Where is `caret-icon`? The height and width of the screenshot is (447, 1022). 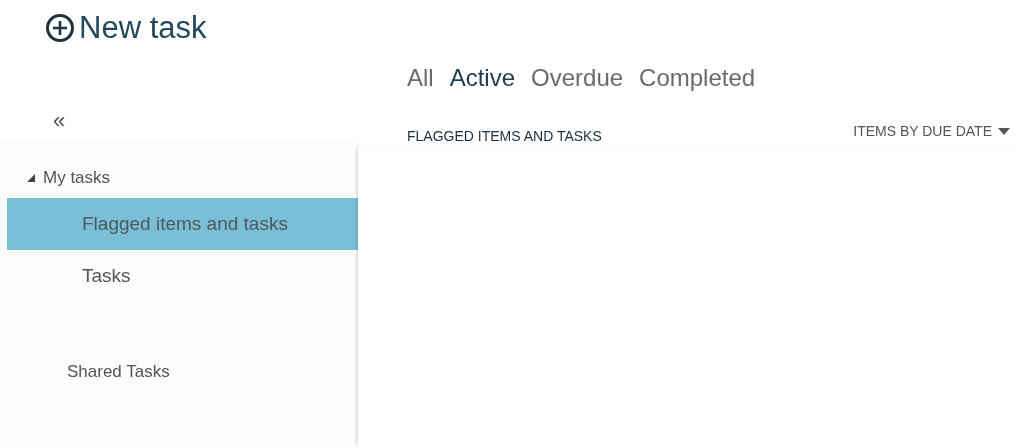 caret-icon is located at coordinates (1004, 131).